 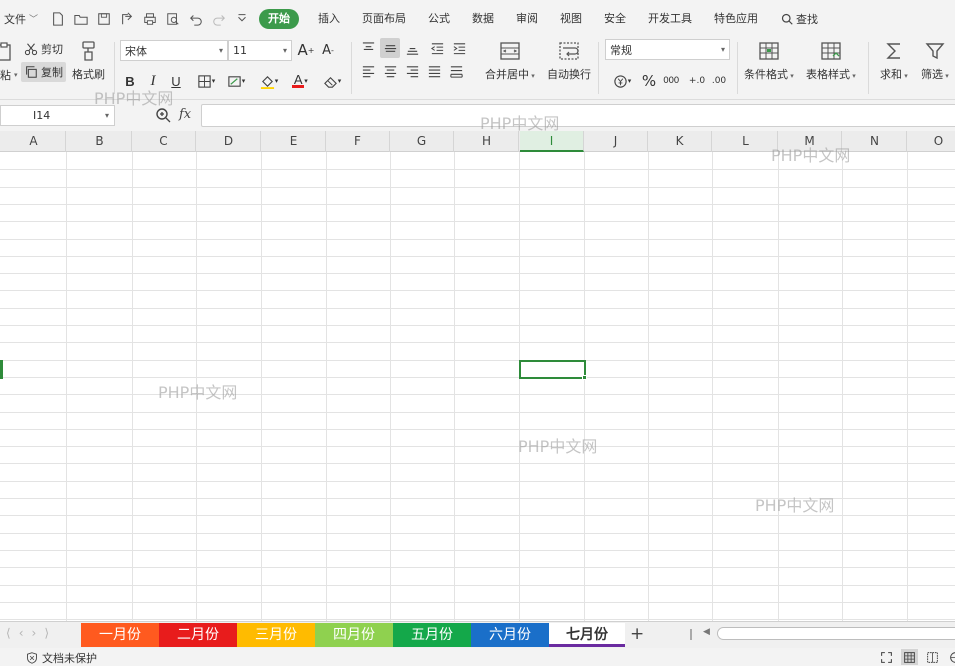 I want to click on tab-home: 开始, so click(x=279, y=18).